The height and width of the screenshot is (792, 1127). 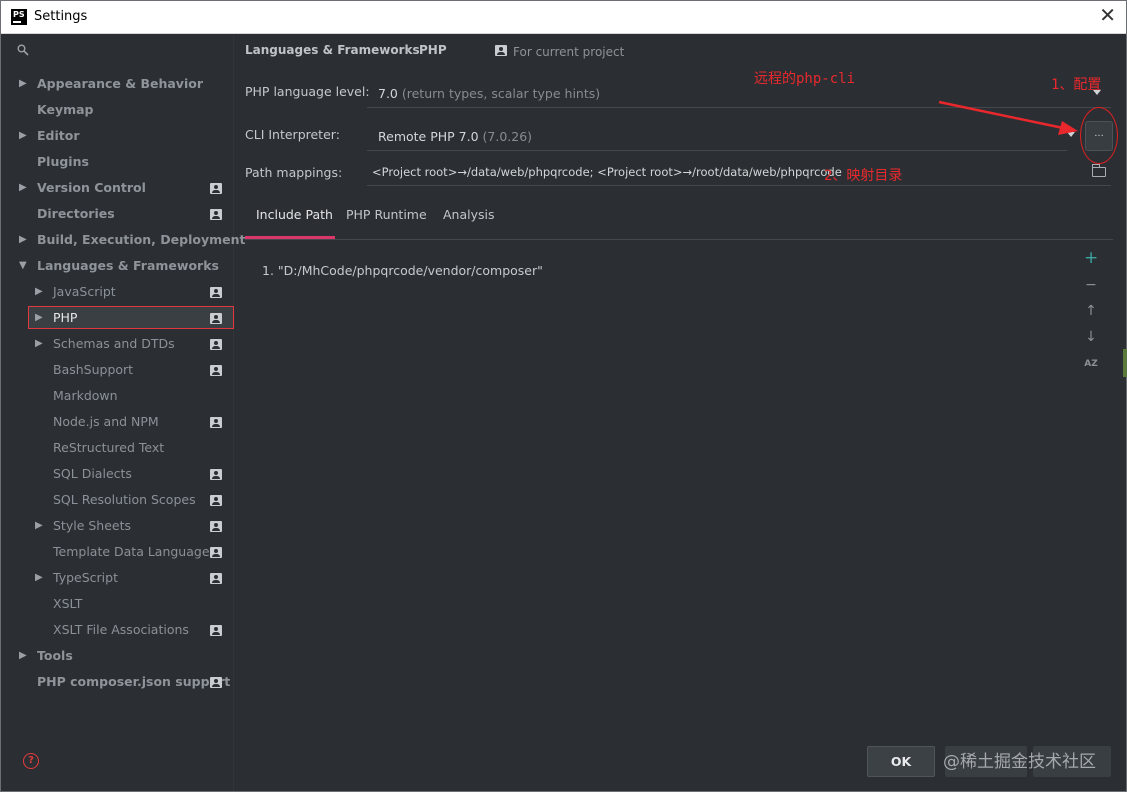 What do you see at coordinates (65, 317) in the screenshot?
I see `sidebar-item-label: PHP` at bounding box center [65, 317].